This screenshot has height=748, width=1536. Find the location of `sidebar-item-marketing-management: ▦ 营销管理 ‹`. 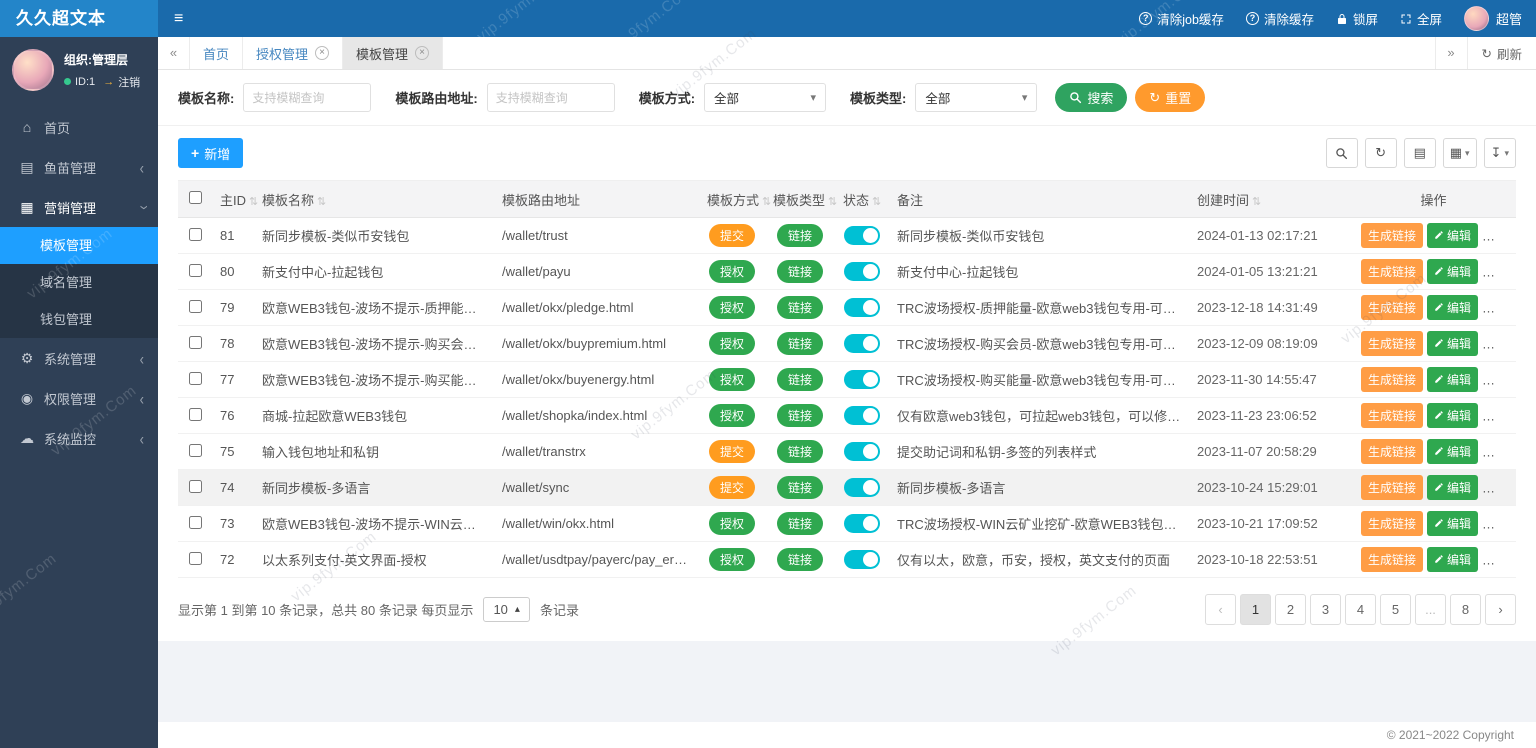

sidebar-item-marketing-management: ▦ 营销管理 ‹ is located at coordinates (79, 207).